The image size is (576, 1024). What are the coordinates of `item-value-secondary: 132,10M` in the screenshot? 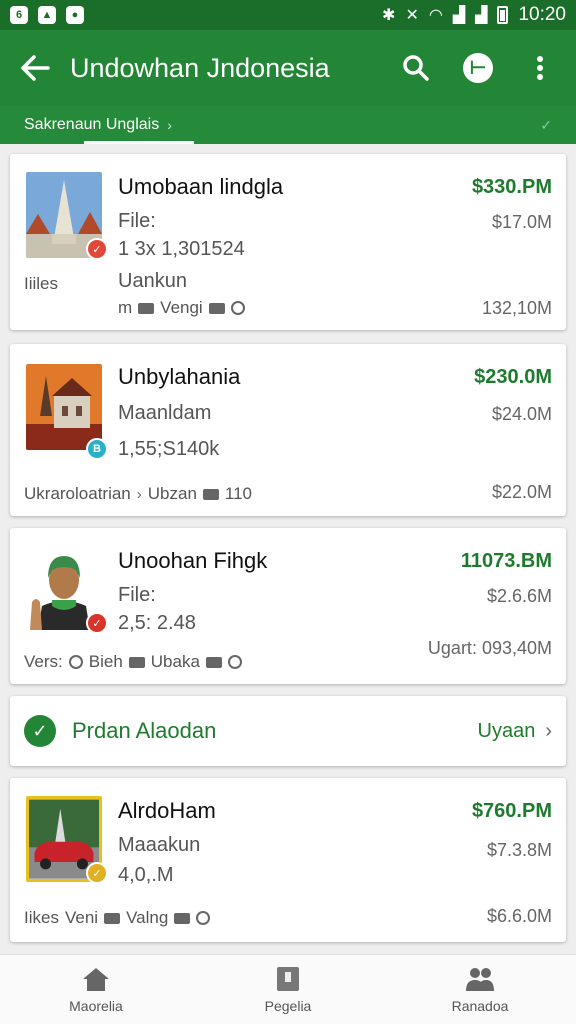 It's located at (516, 308).